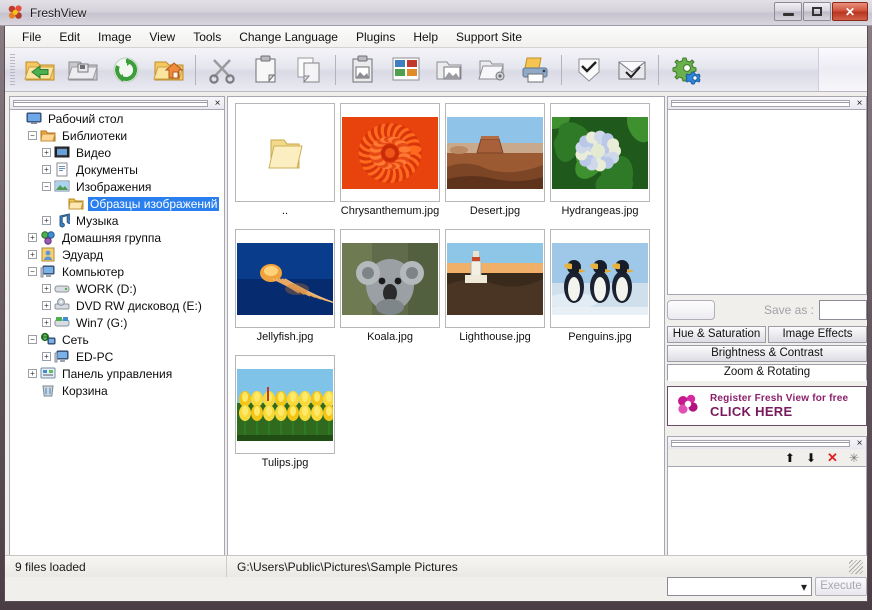  I want to click on thumbnail-item: Penguins.jpg, so click(600, 290).